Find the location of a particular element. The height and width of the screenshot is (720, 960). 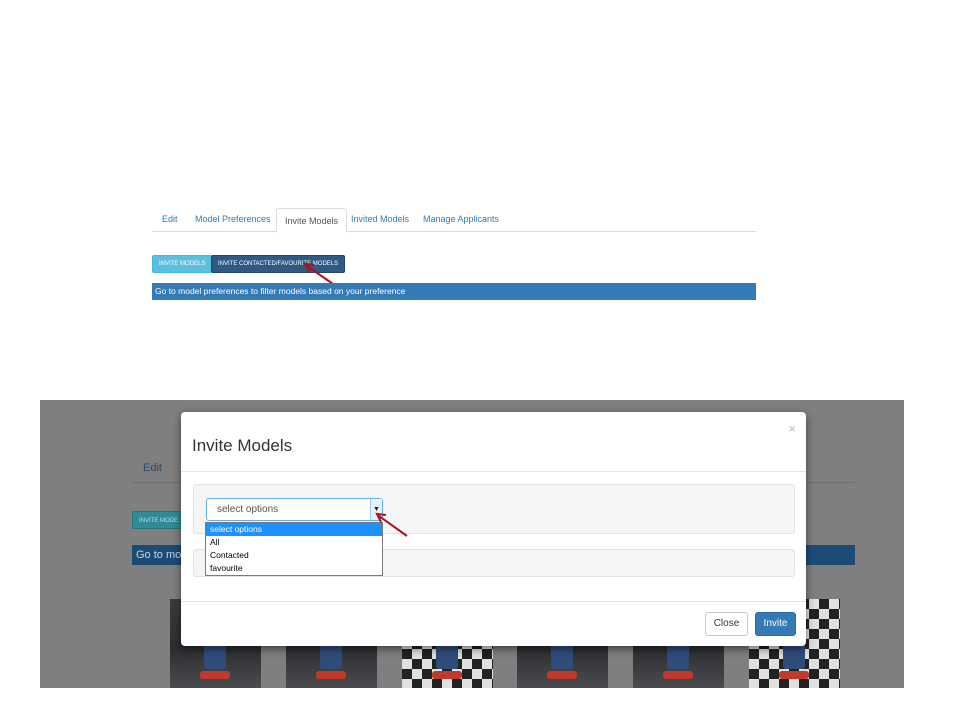

option-contacted: Contacted is located at coordinates (294, 555).